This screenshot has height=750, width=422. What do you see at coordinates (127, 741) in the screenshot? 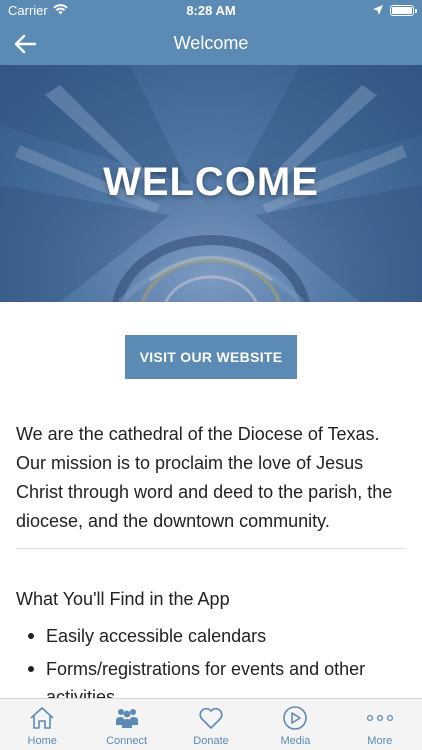
I see `tab-label: Connect` at bounding box center [127, 741].